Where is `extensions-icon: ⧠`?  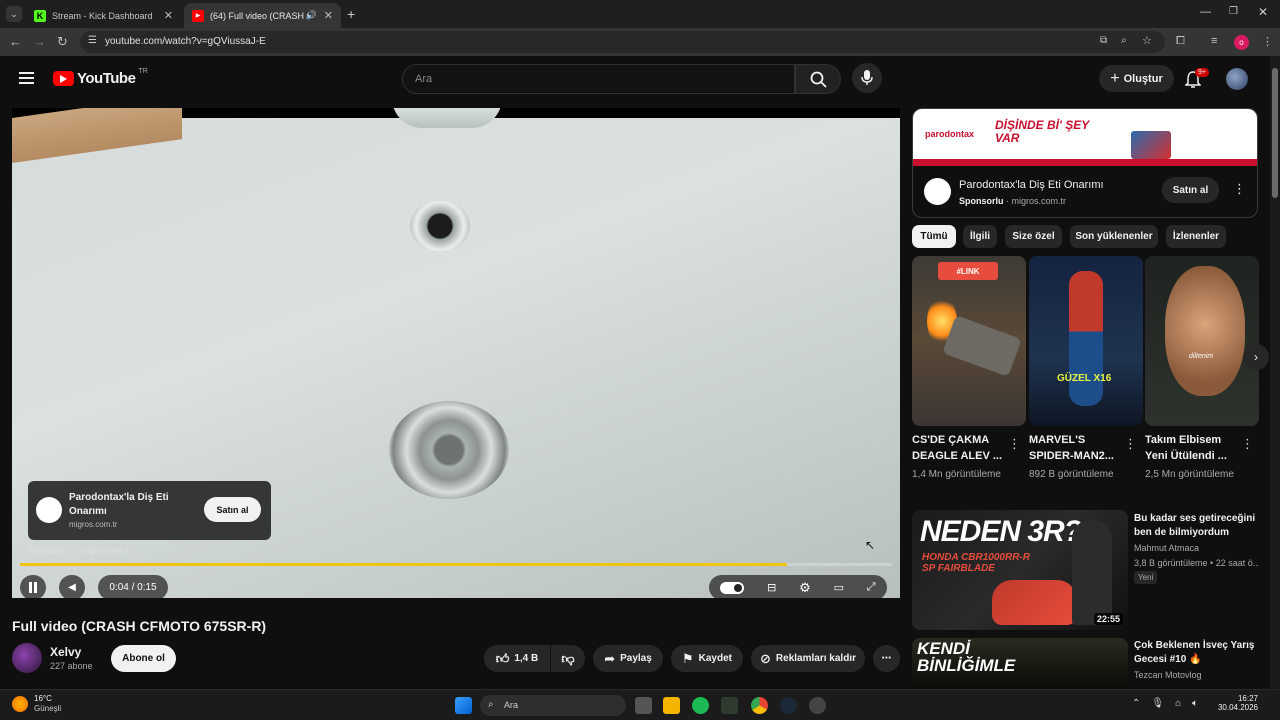 extensions-icon: ⧠ is located at coordinates (1180, 41).